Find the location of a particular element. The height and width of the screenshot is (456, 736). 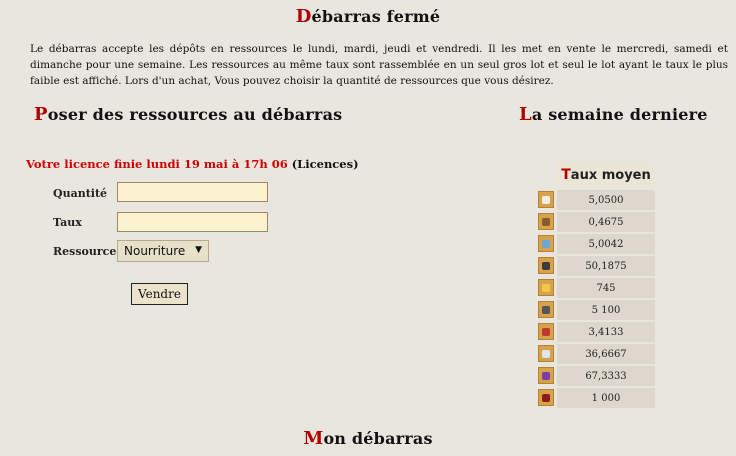

rate-row: 5,0500 is located at coordinates (596, 200).